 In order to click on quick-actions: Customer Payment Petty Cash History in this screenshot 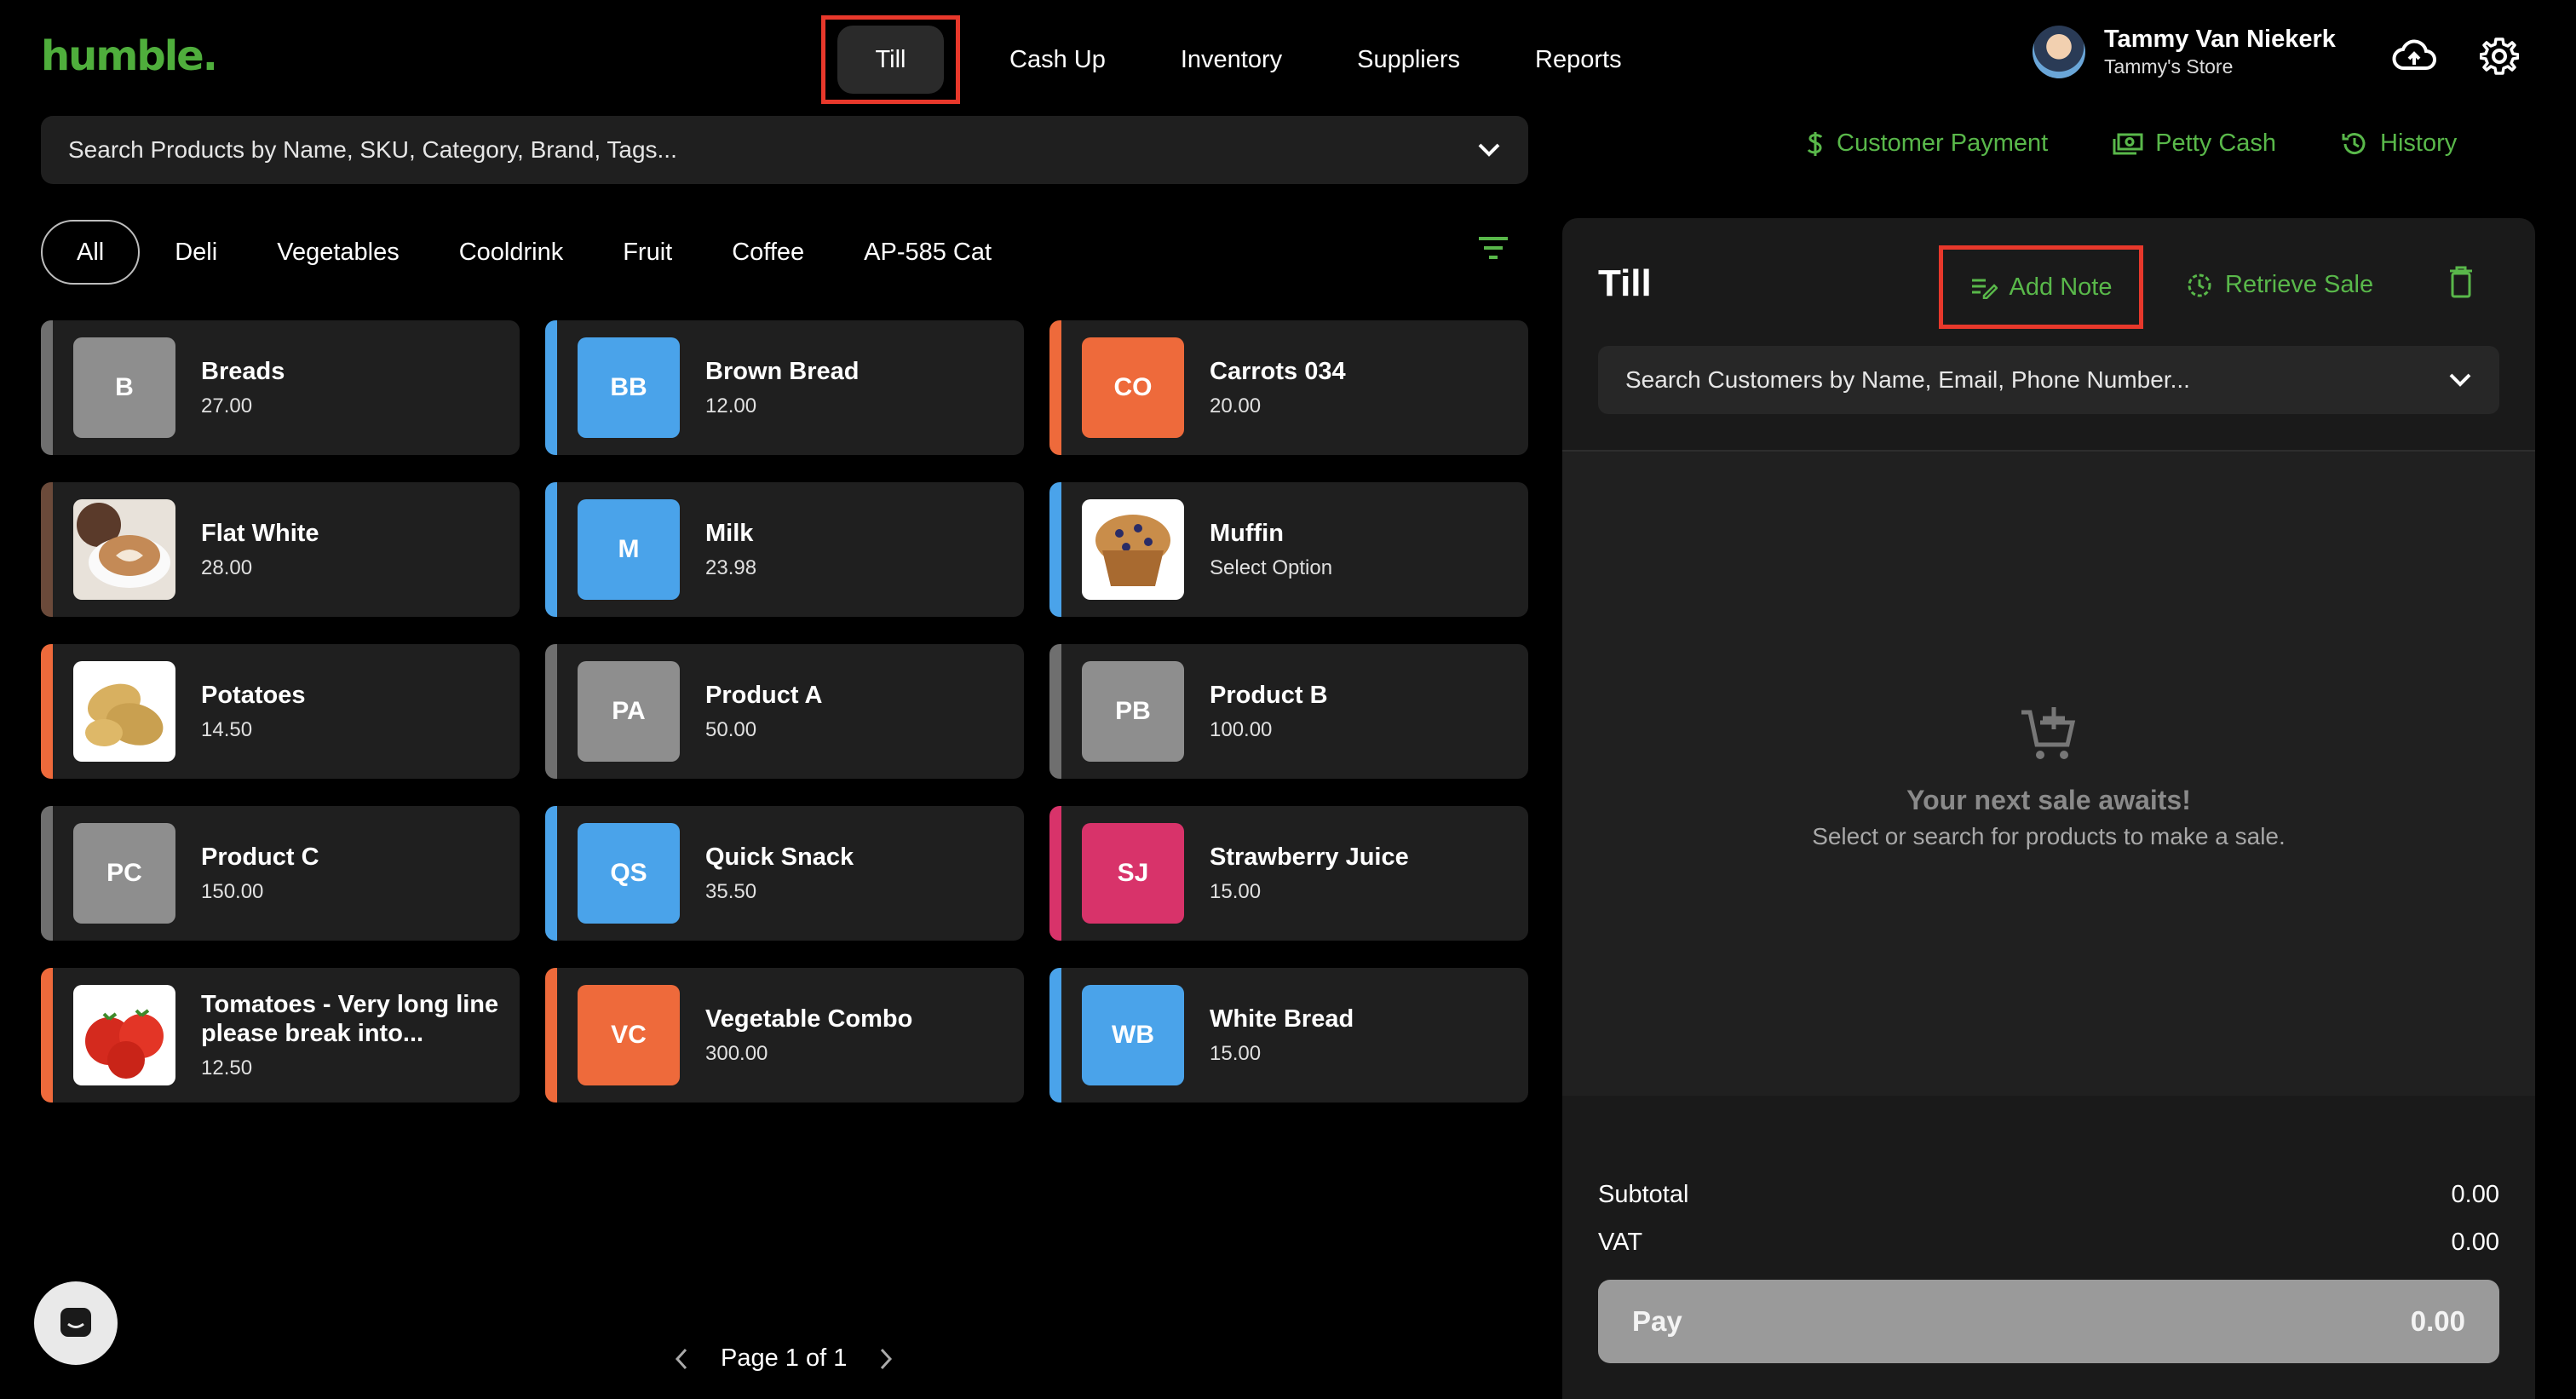, I will do `click(2132, 144)`.